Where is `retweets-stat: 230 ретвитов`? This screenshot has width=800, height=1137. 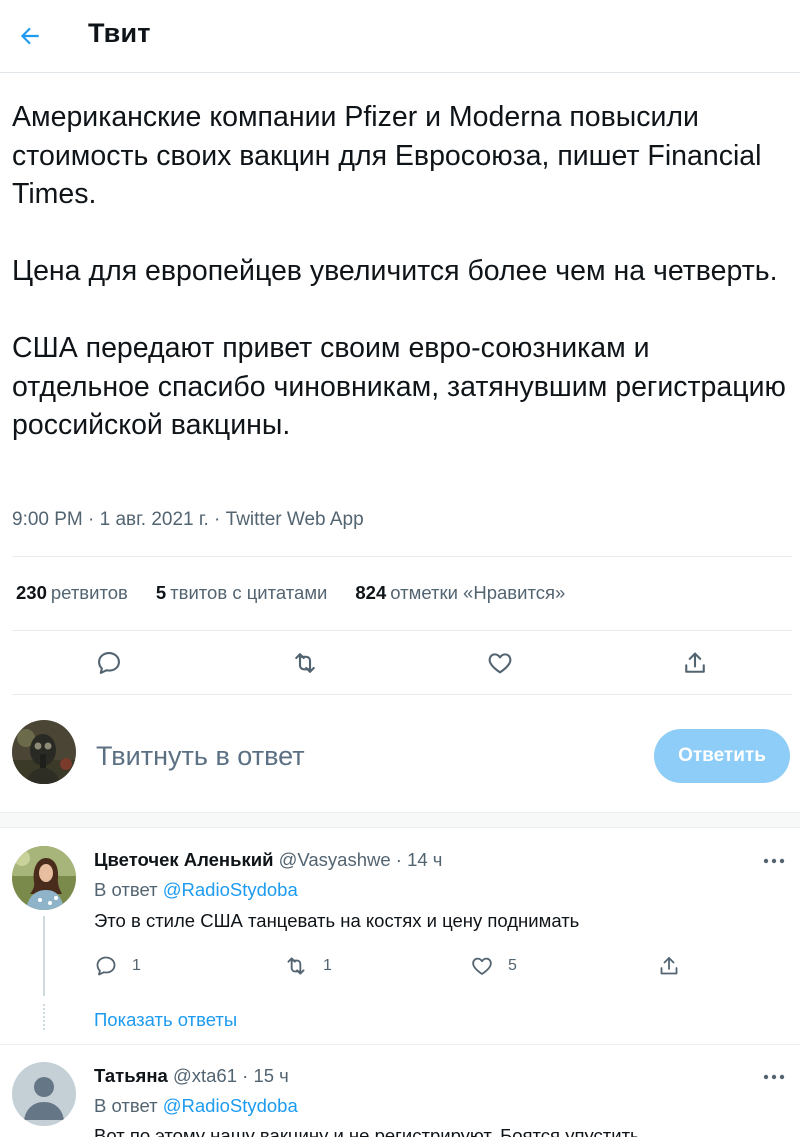 retweets-stat: 230 ретвитов is located at coordinates (72, 593).